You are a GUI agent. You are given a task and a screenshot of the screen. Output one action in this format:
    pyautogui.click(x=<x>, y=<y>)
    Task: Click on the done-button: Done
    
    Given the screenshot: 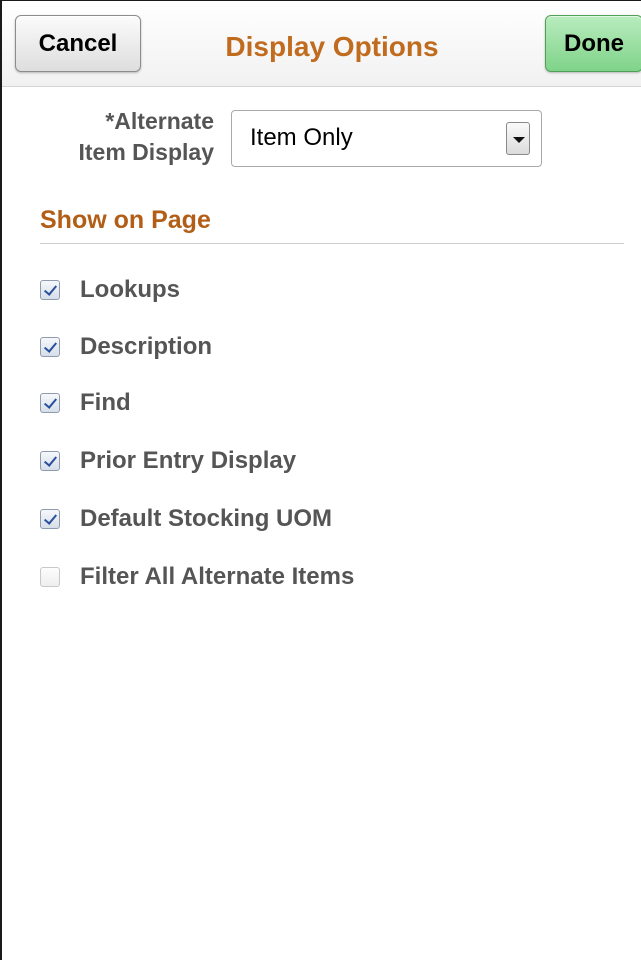 What is the action you would take?
    pyautogui.click(x=593, y=43)
    